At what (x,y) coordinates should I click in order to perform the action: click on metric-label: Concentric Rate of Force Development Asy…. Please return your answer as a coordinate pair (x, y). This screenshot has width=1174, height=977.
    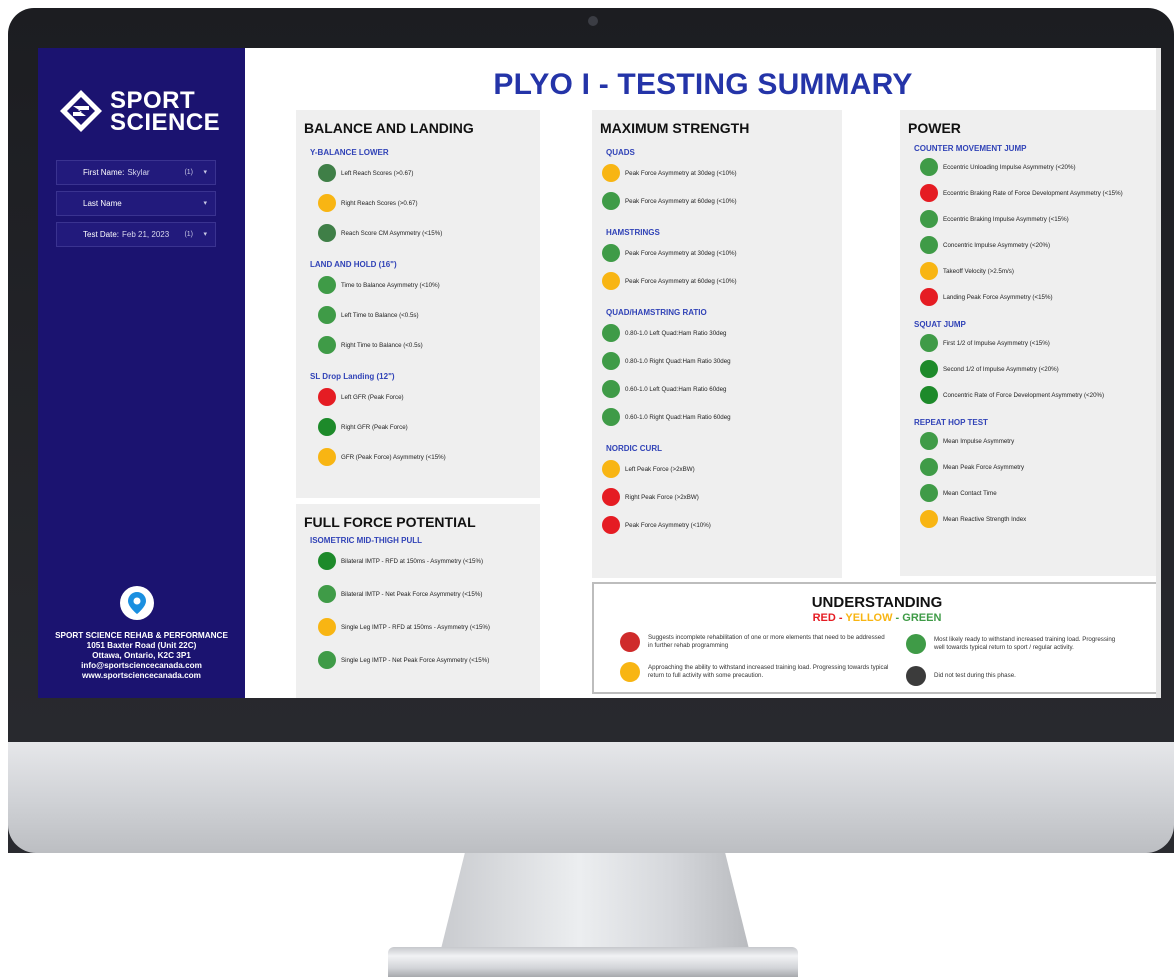
    Looking at the image, I should click on (1024, 395).